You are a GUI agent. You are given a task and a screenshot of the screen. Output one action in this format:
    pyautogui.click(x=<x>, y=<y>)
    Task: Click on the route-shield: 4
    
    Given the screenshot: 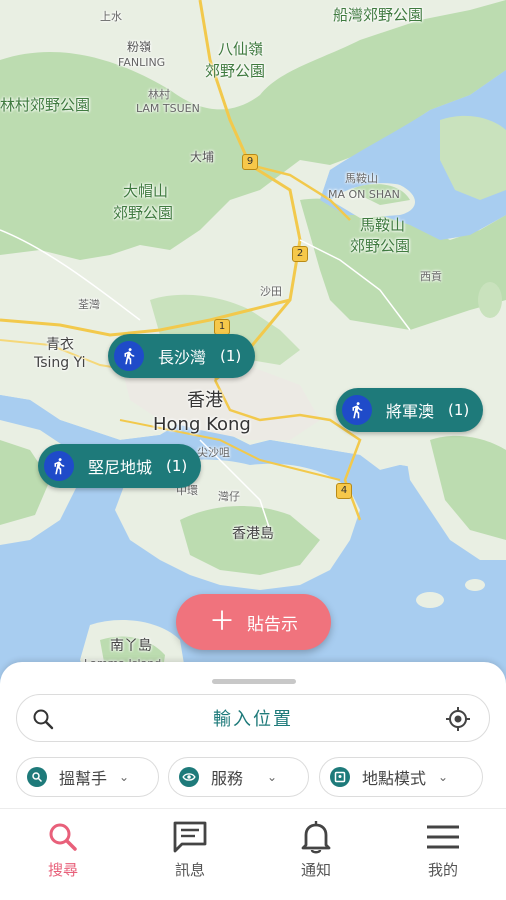 What is the action you would take?
    pyautogui.click(x=344, y=491)
    